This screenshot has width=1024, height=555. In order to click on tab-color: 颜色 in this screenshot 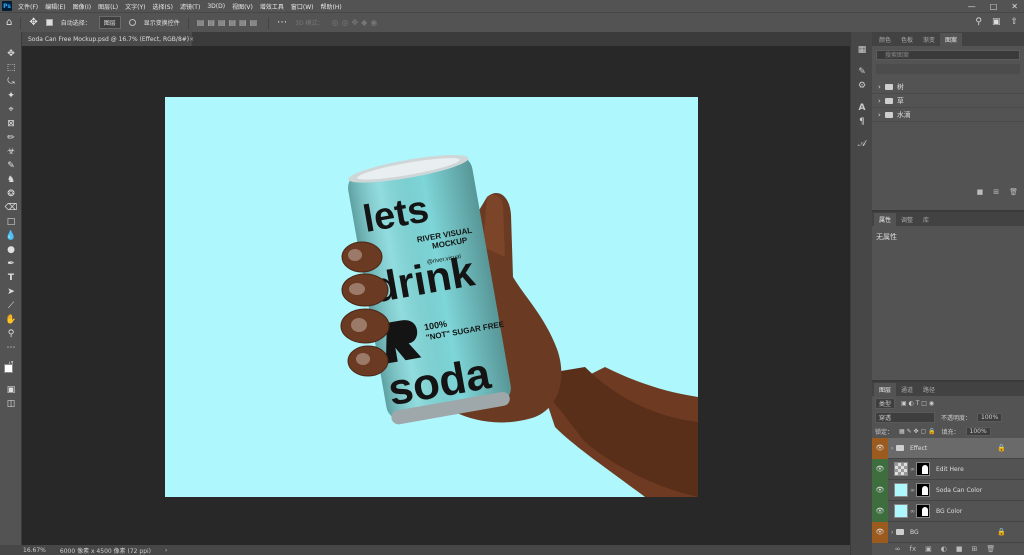, I will do `click(885, 39)`.